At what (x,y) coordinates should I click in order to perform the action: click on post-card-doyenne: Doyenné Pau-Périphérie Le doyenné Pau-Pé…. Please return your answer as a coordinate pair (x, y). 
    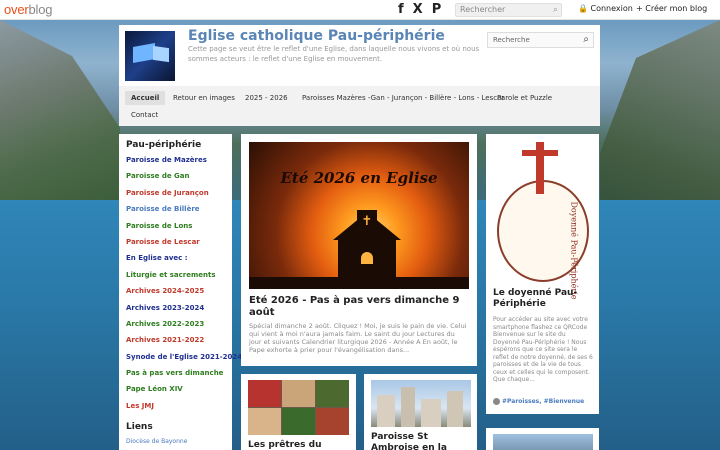
    Looking at the image, I should click on (542, 274).